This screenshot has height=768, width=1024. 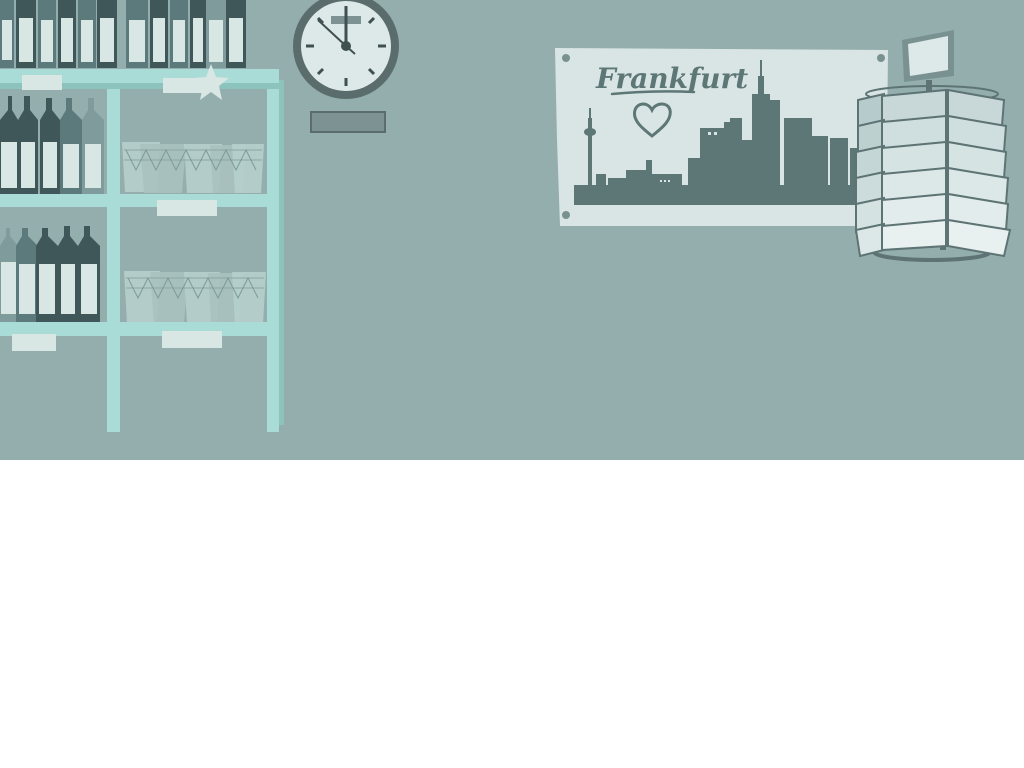 I want to click on postcards-right, so click(x=979, y=173).